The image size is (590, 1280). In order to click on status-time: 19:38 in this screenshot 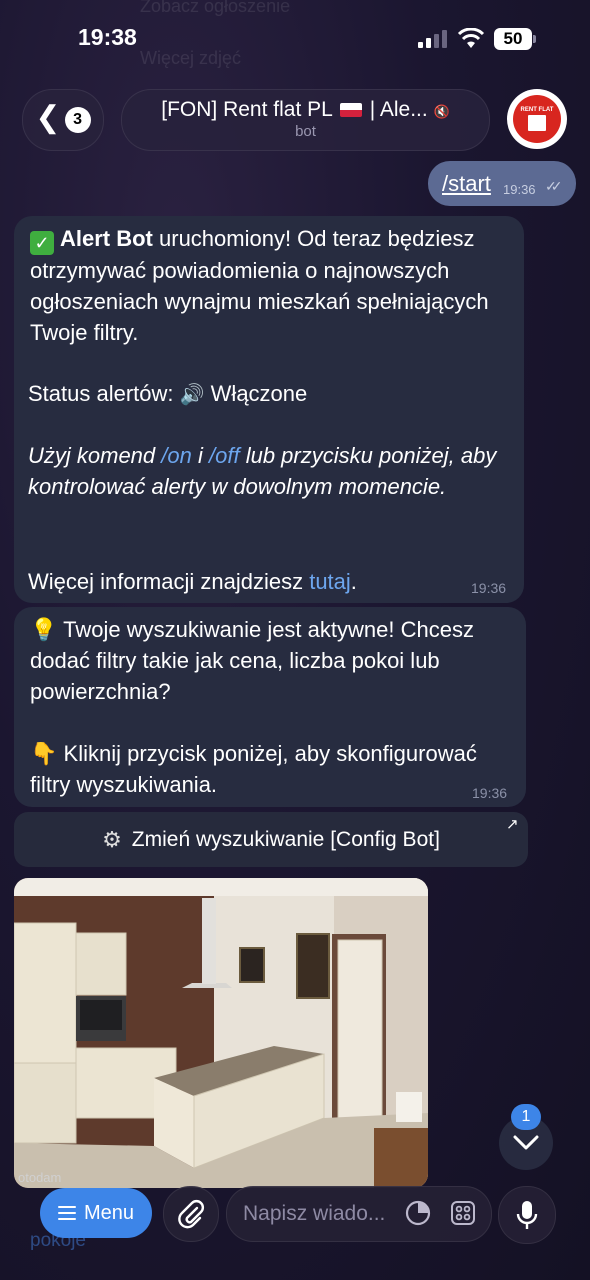, I will do `click(107, 37)`.